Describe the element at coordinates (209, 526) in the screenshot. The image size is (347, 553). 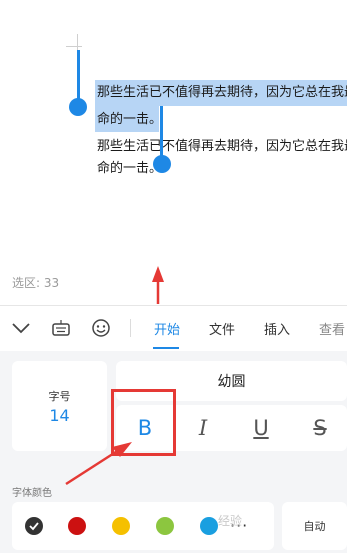
I see `color-swatch-blue` at that location.